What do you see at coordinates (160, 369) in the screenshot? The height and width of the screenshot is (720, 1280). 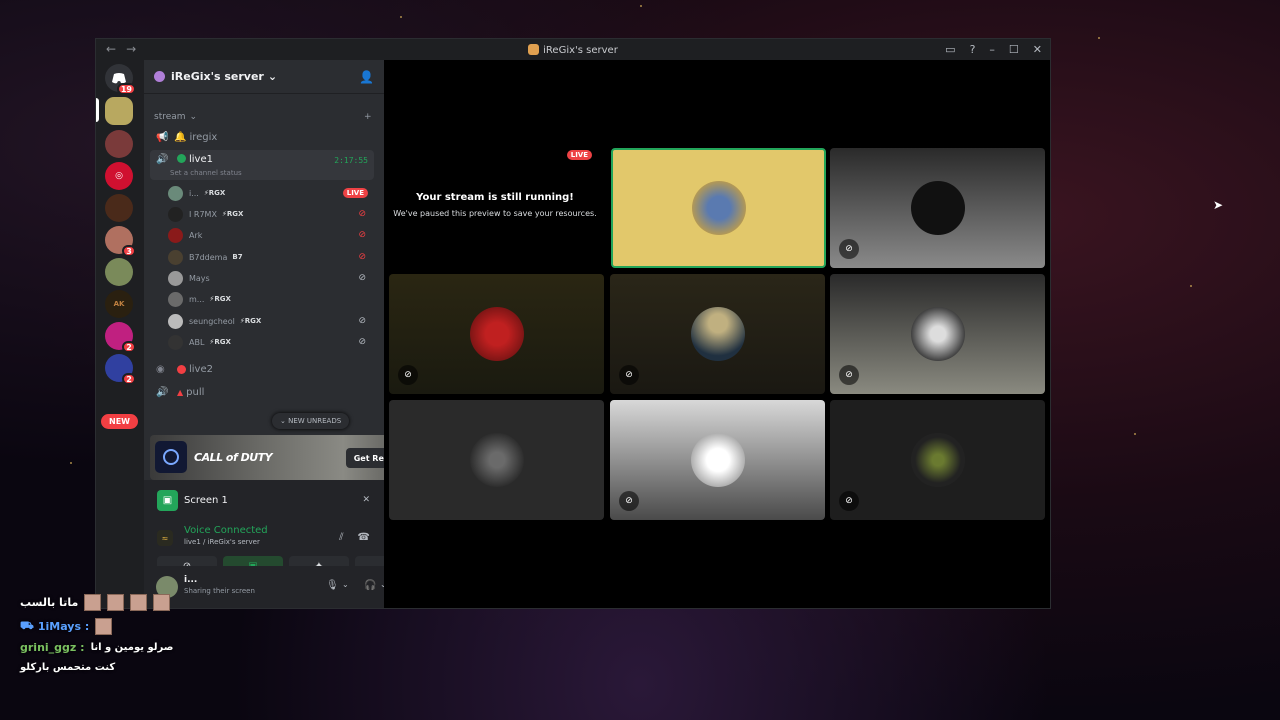 I see `stage-icon: ◉` at bounding box center [160, 369].